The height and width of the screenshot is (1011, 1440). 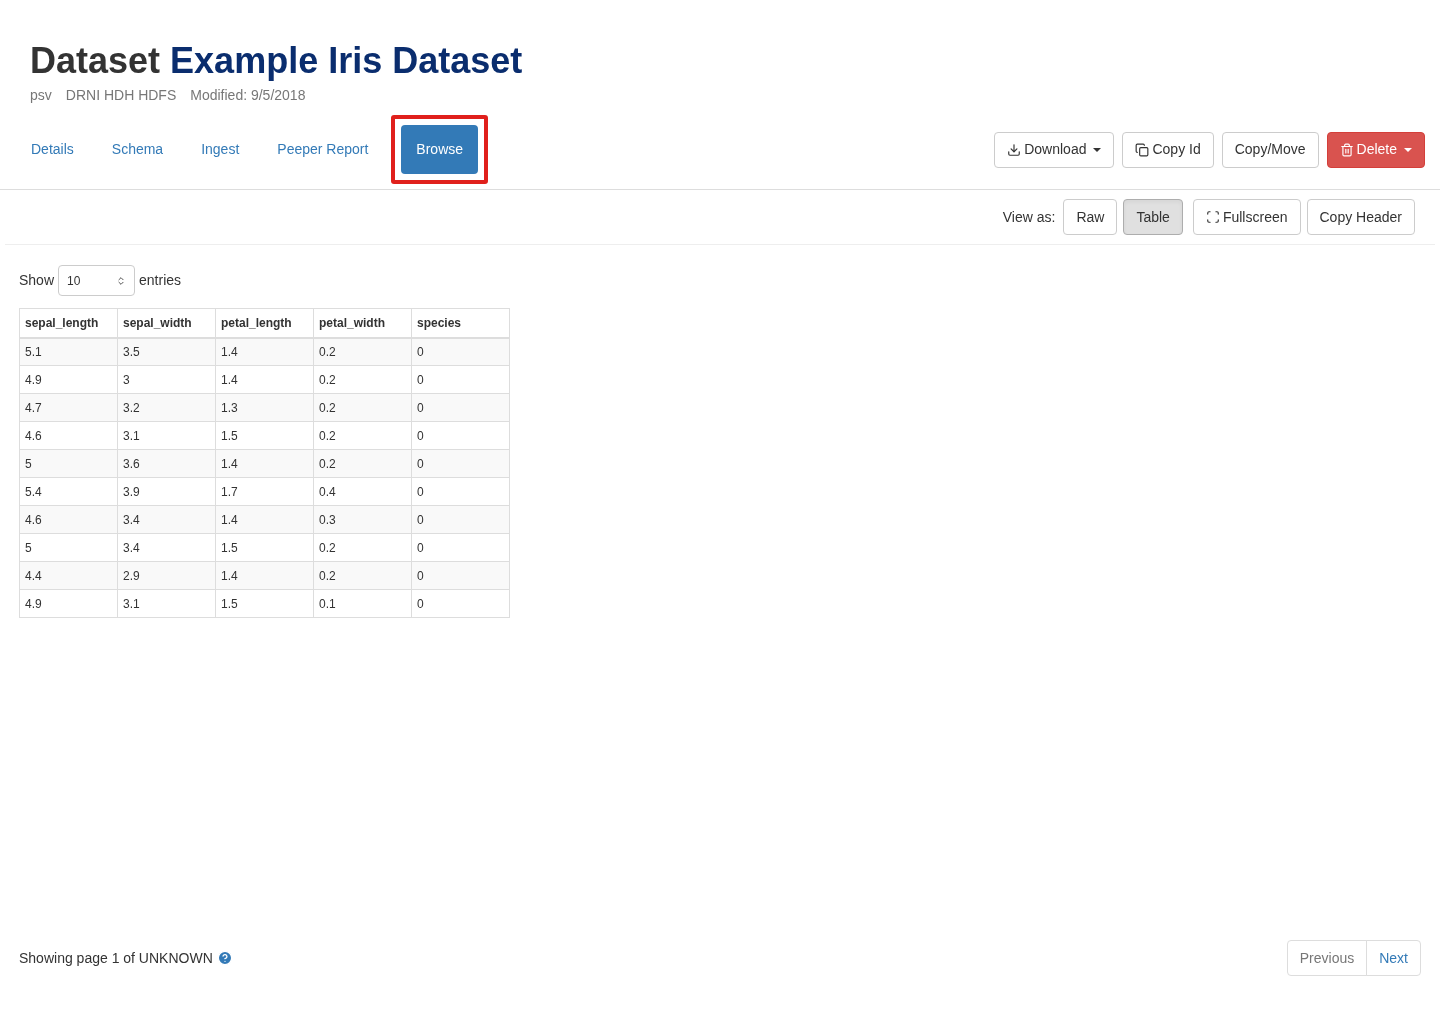 I want to click on table-cell: 3.9, so click(x=166, y=491).